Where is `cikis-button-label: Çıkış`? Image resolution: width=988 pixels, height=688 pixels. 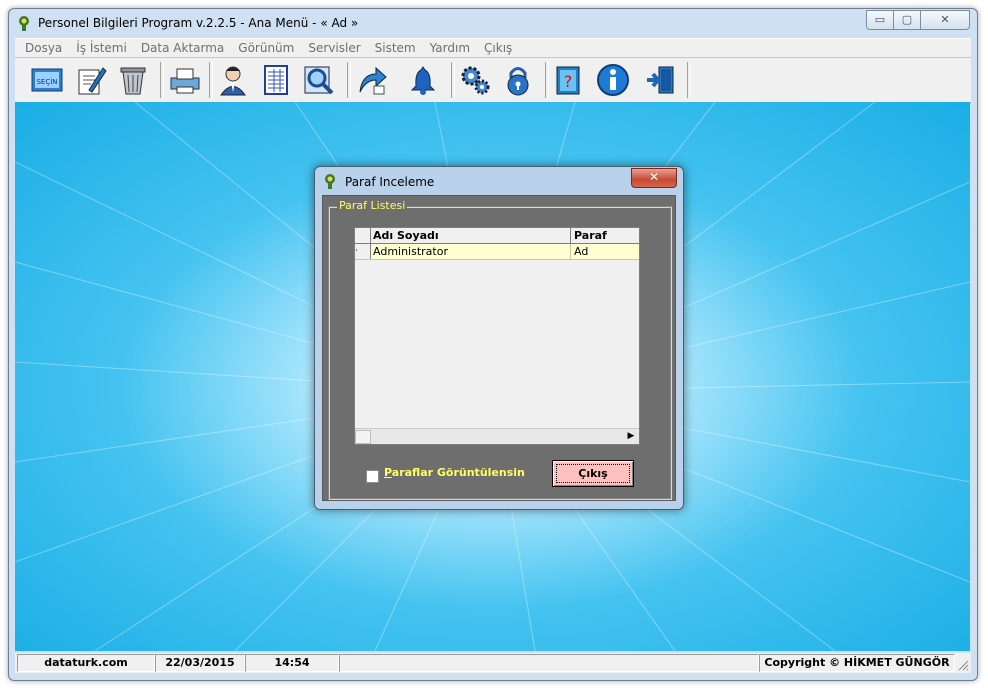 cikis-button-label: Çıkış is located at coordinates (593, 473).